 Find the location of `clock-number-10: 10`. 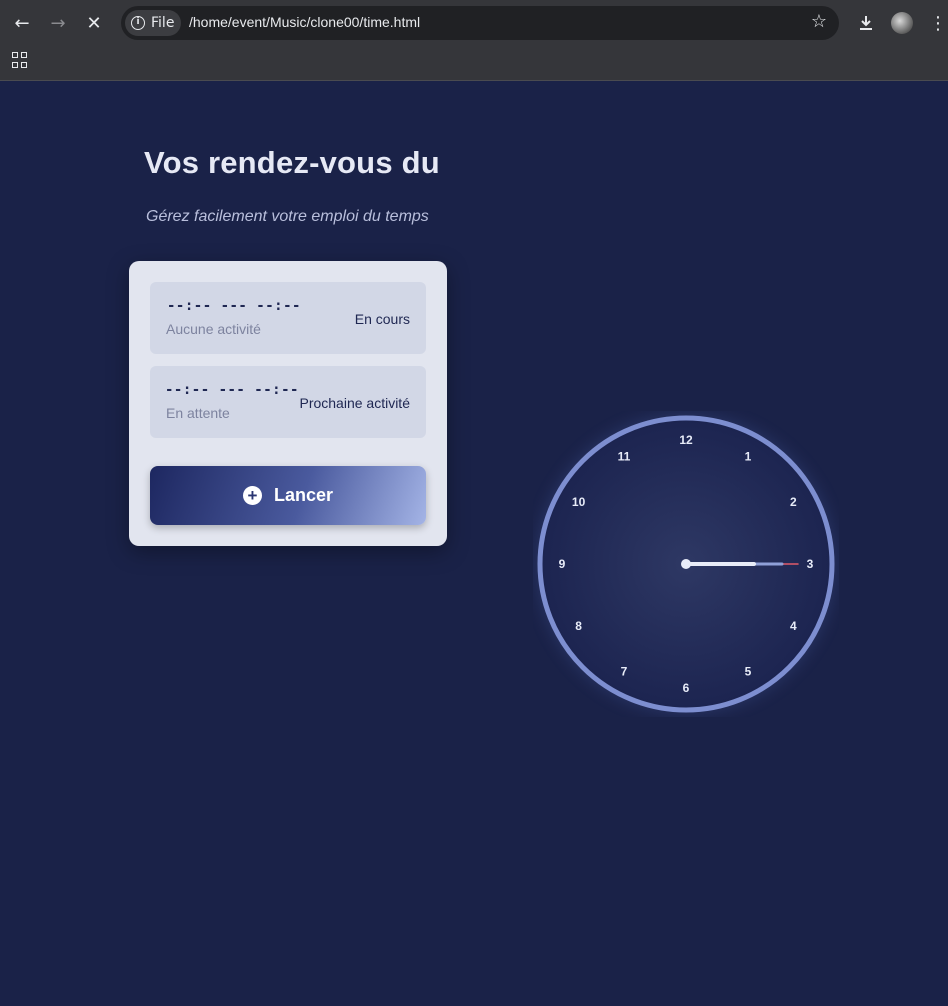

clock-number-10: 10 is located at coordinates (579, 502).